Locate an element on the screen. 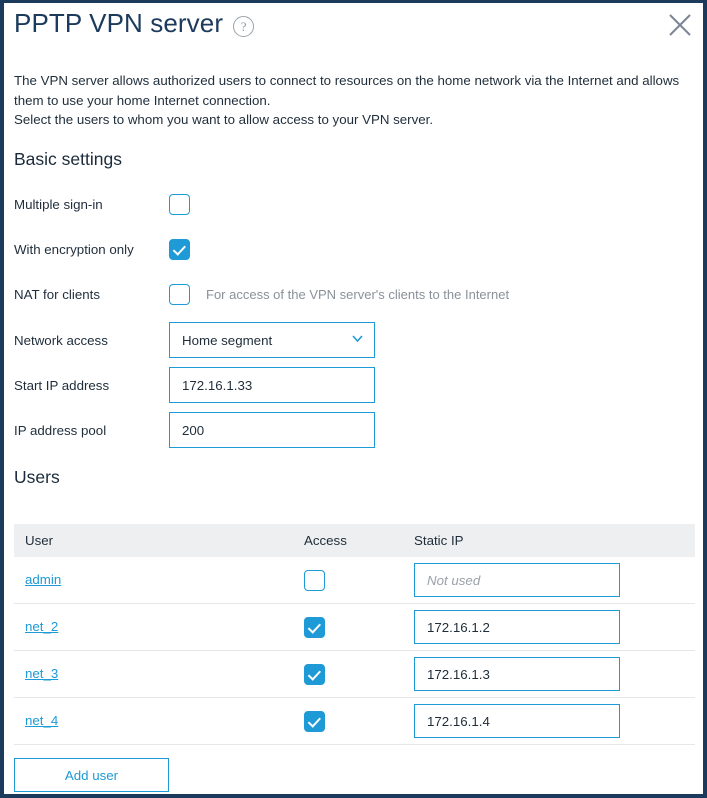 This screenshot has height=798, width=707. setting-row-multiple-sign-in: Multiple sign-in is located at coordinates (354, 204).